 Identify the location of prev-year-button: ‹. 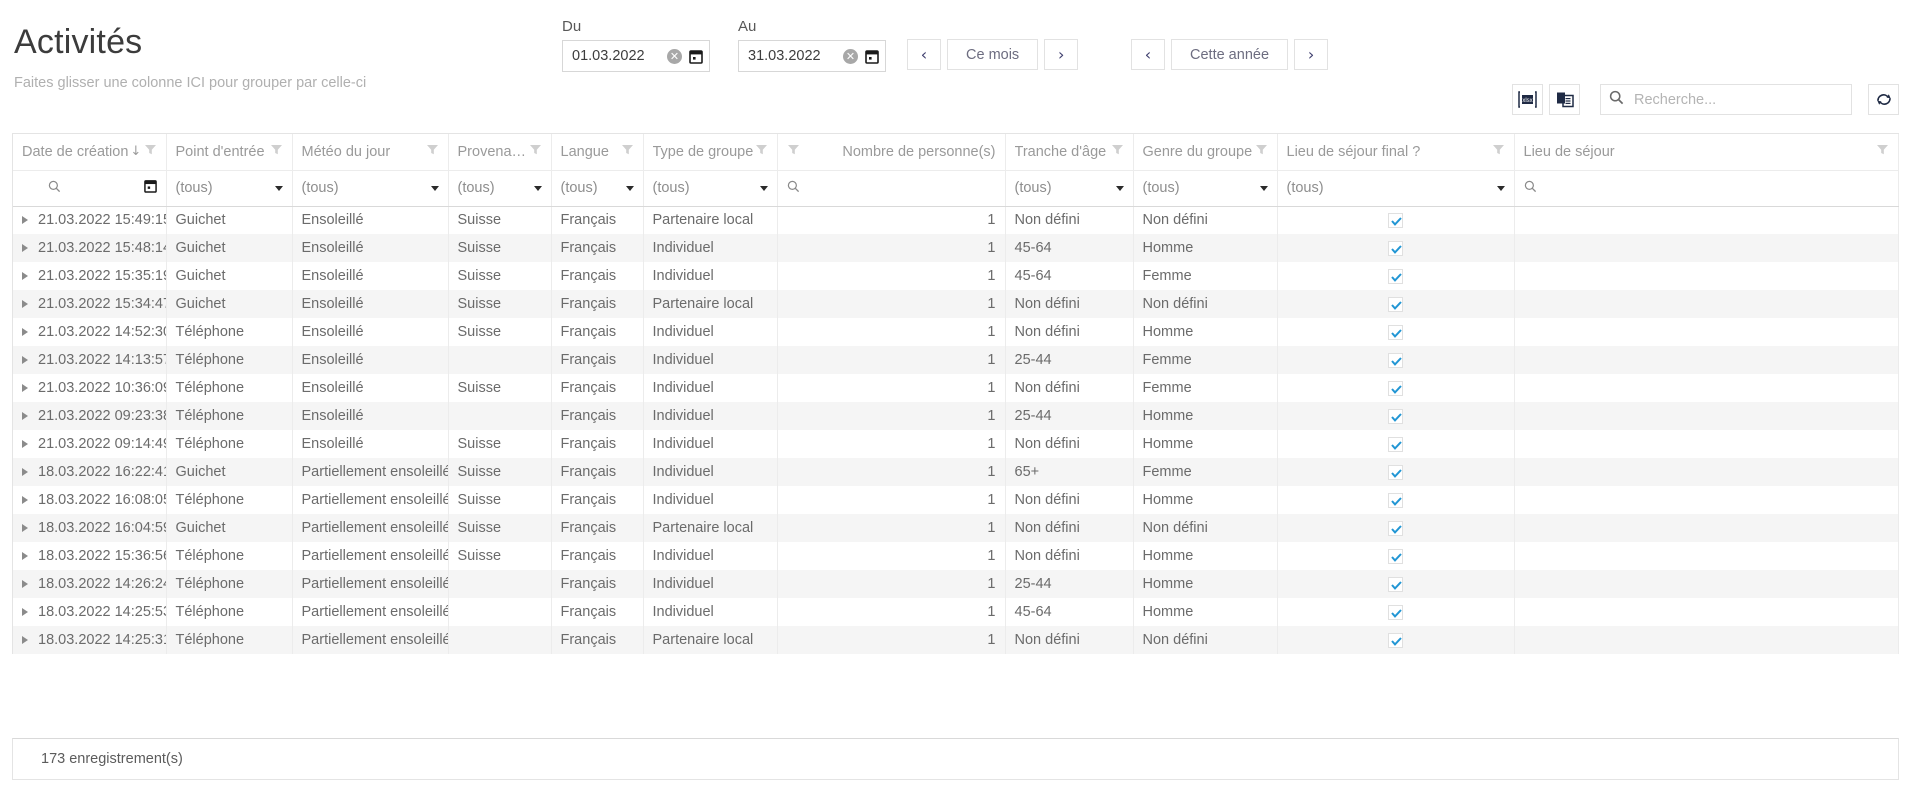
(1148, 54).